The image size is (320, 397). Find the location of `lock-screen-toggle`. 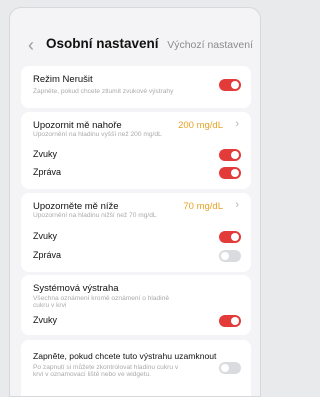

lock-screen-toggle is located at coordinates (230, 368).